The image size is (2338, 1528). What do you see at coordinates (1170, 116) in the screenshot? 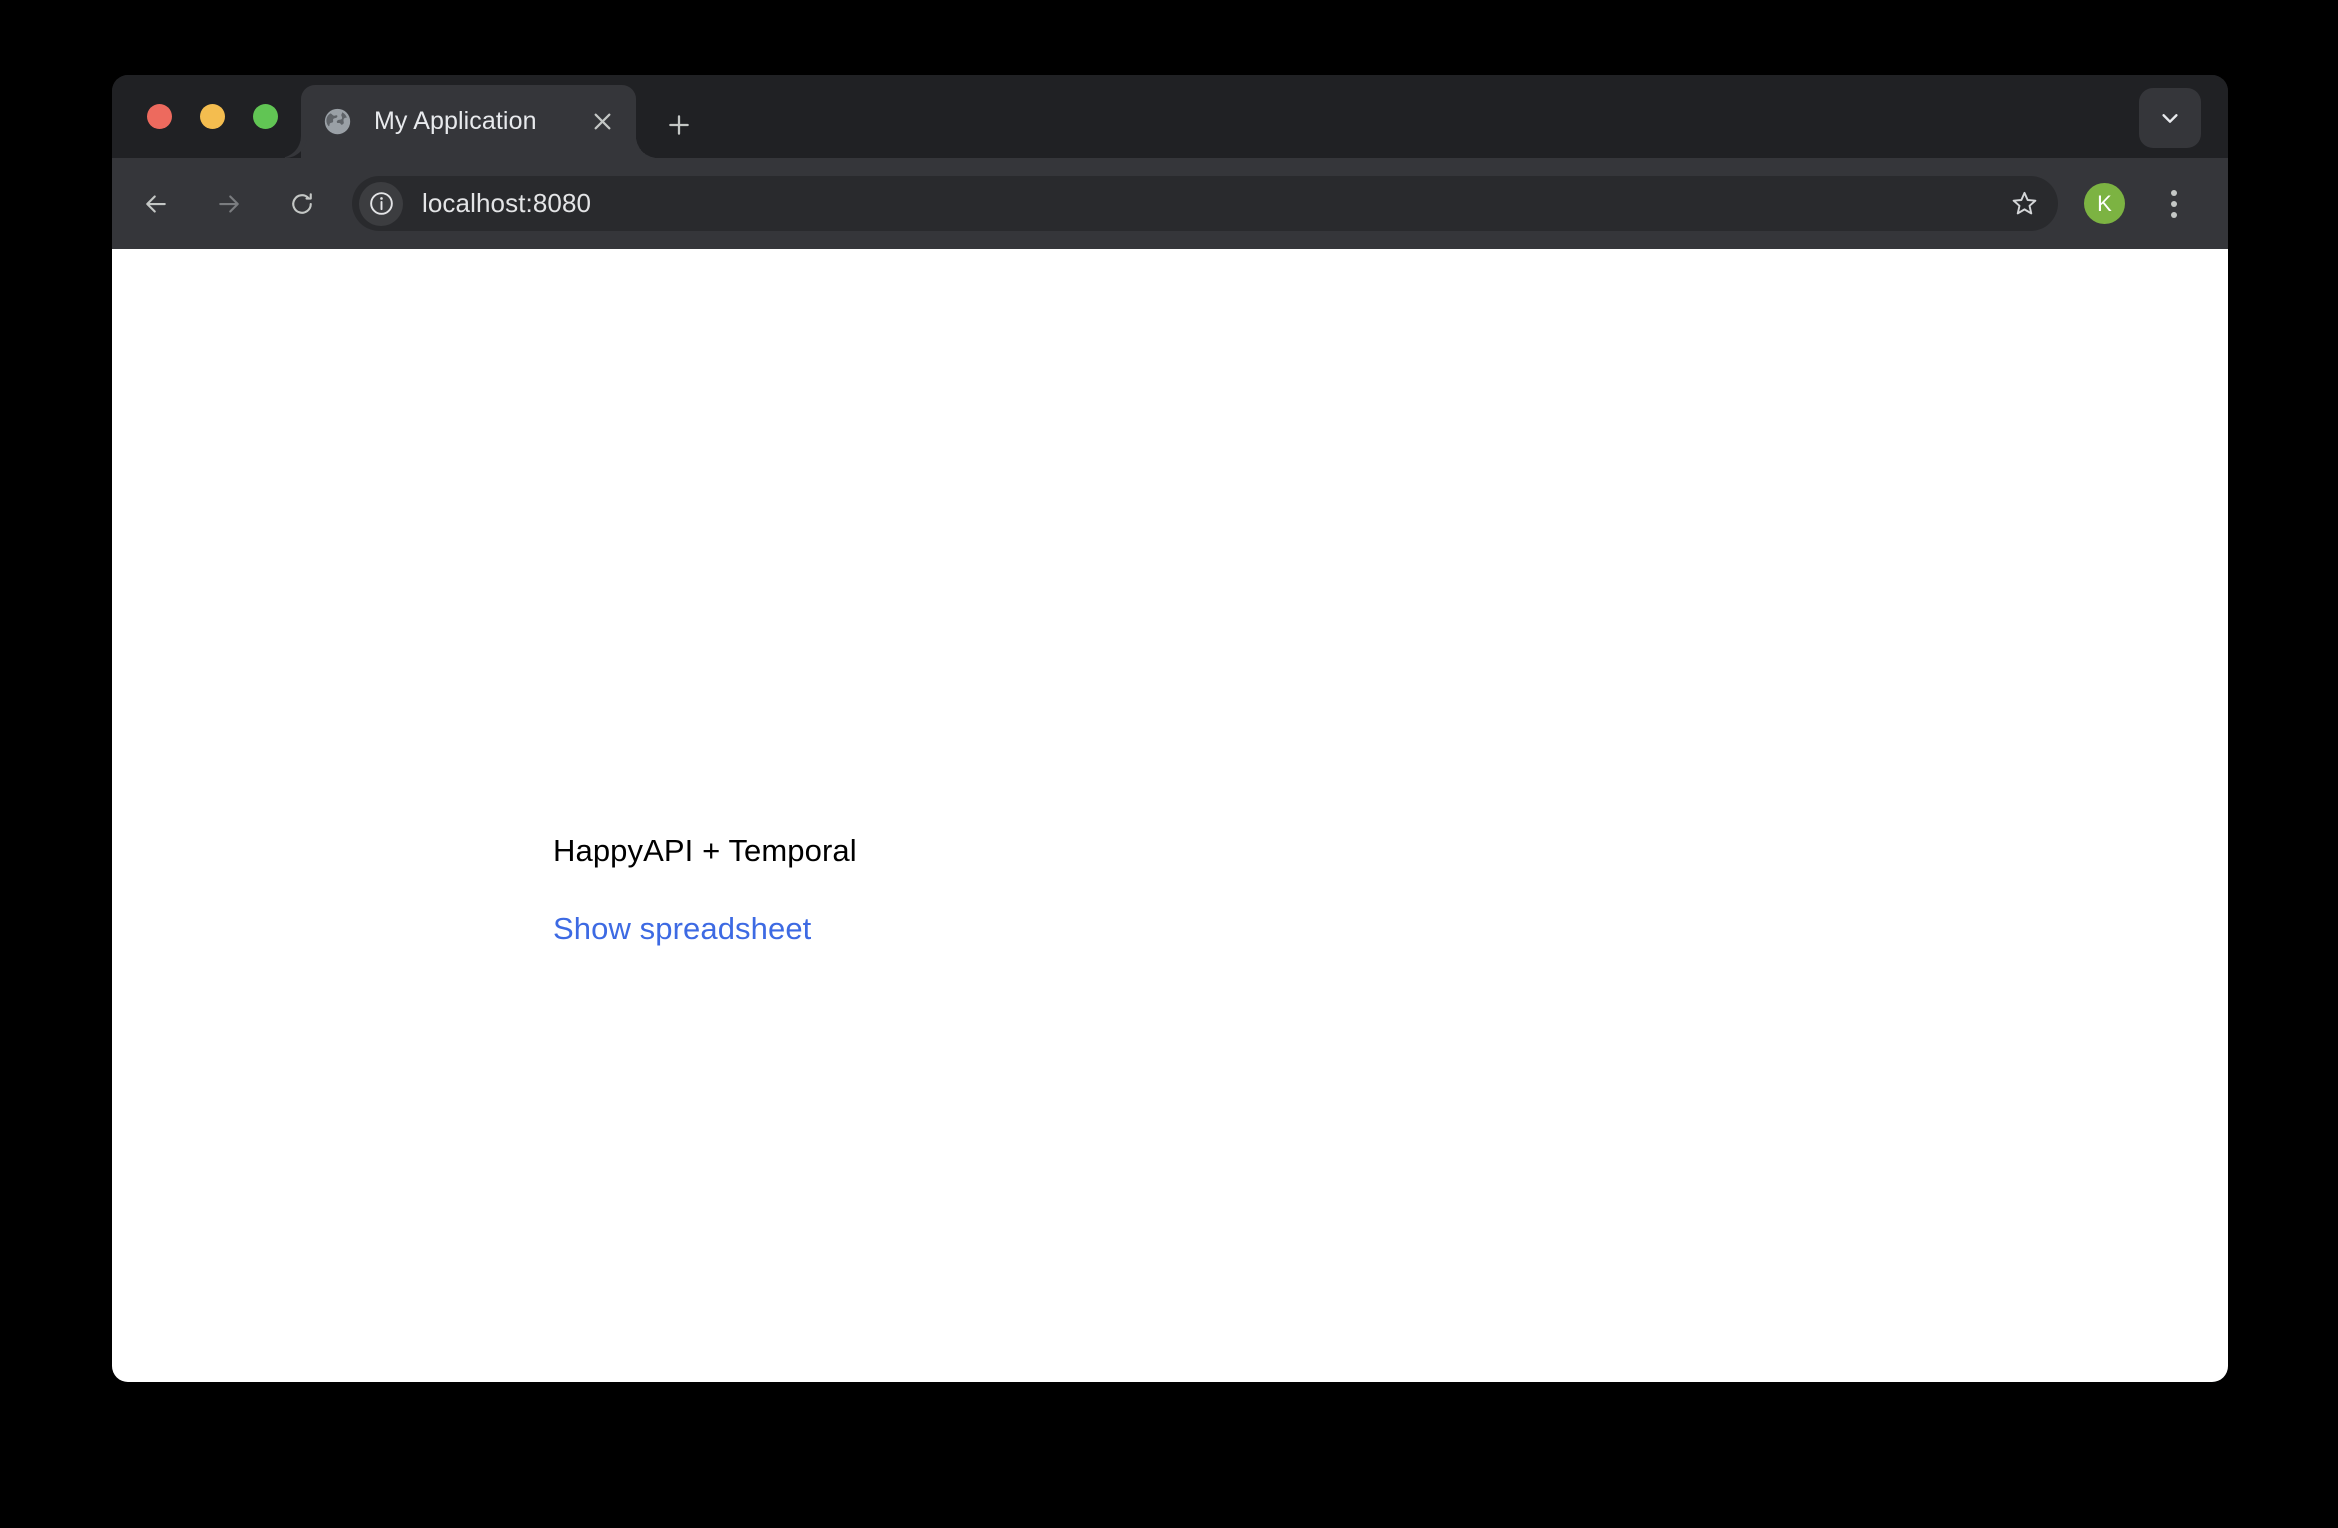
I see `tab-strip: My Application` at bounding box center [1170, 116].